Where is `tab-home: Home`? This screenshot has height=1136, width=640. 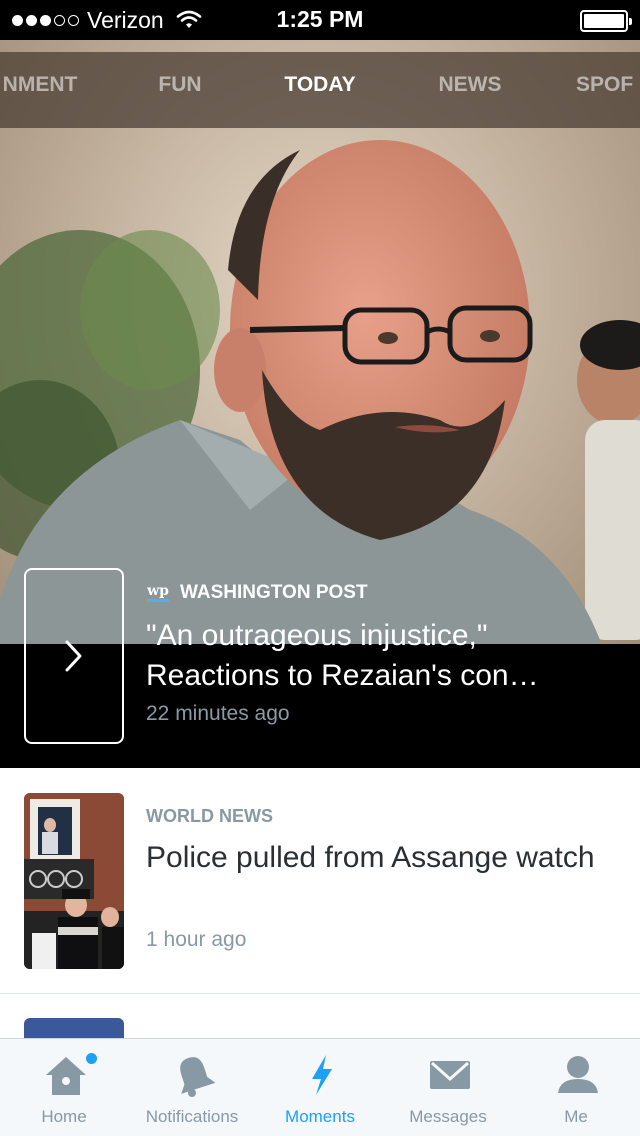 tab-home: Home is located at coordinates (64, 1087).